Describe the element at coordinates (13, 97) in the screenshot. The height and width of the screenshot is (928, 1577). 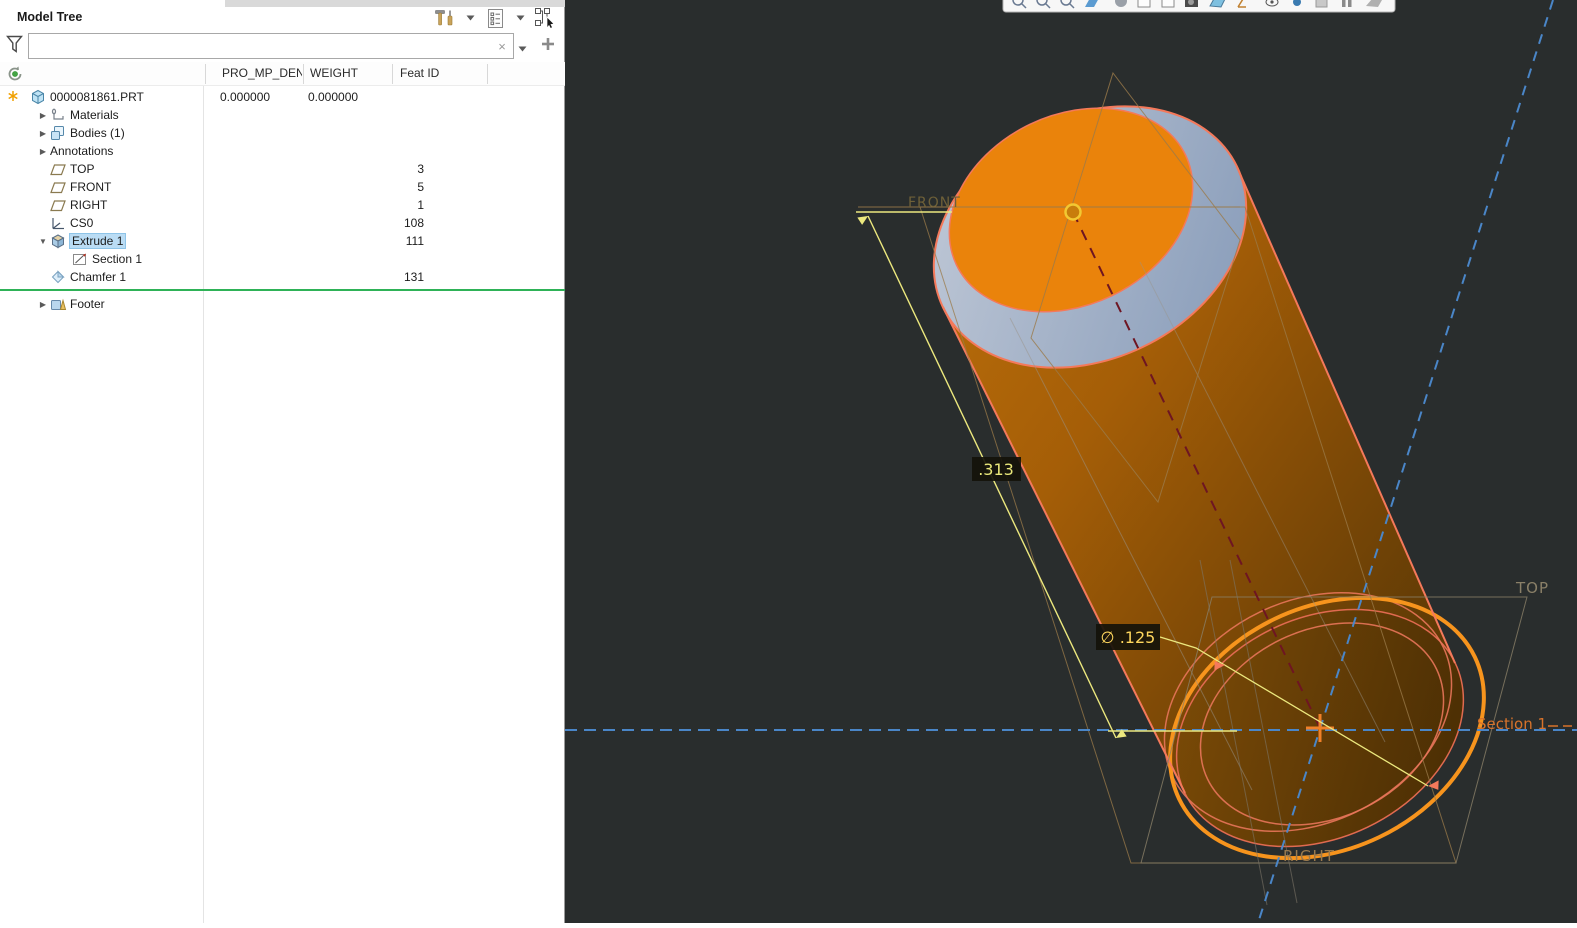
I see `regenerate-asterisk-icon` at that location.